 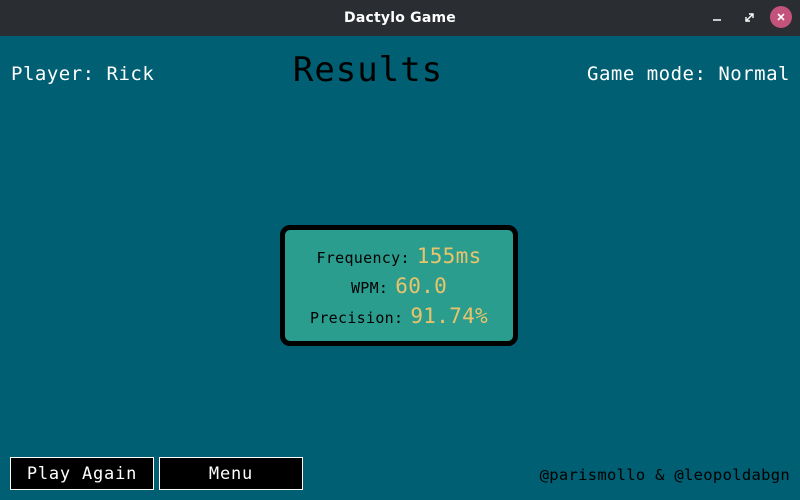 I want to click on close-button, so click(x=781, y=17).